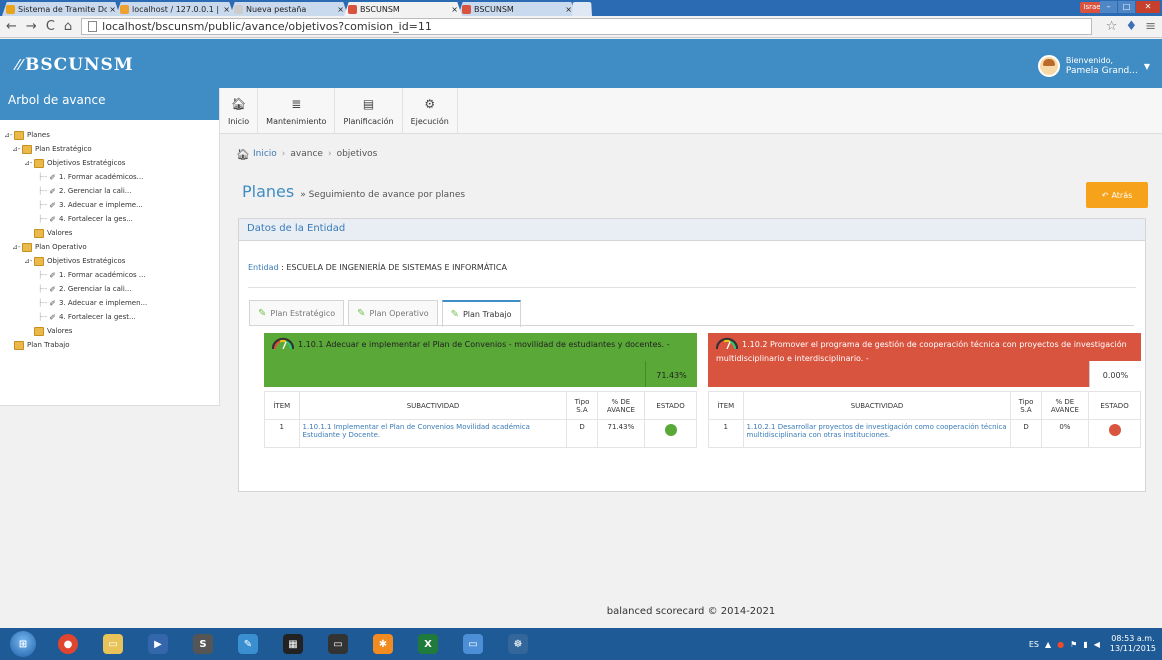 This screenshot has width=1162, height=660. Describe the element at coordinates (582, 9) in the screenshot. I see `new-tab-button` at that location.